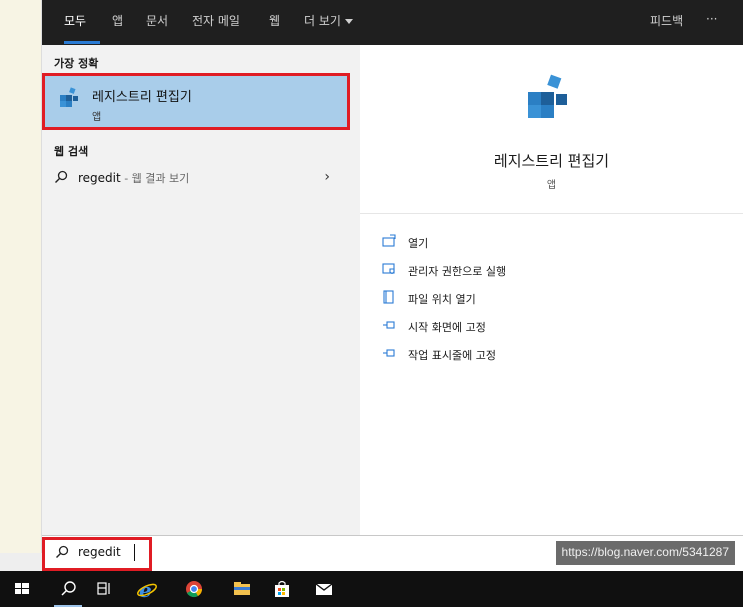  Describe the element at coordinates (388, 269) in the screenshot. I see `shield-icon` at that location.